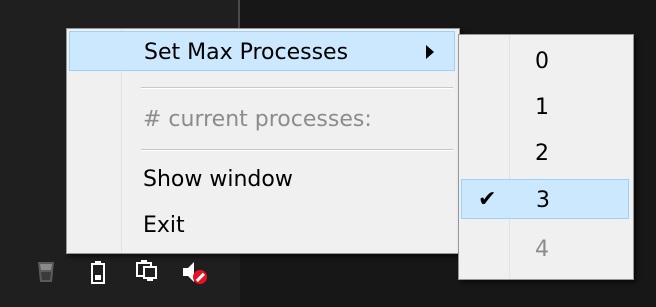 The width and height of the screenshot is (656, 307). I want to click on submenu-item-label: 0, so click(542, 61).